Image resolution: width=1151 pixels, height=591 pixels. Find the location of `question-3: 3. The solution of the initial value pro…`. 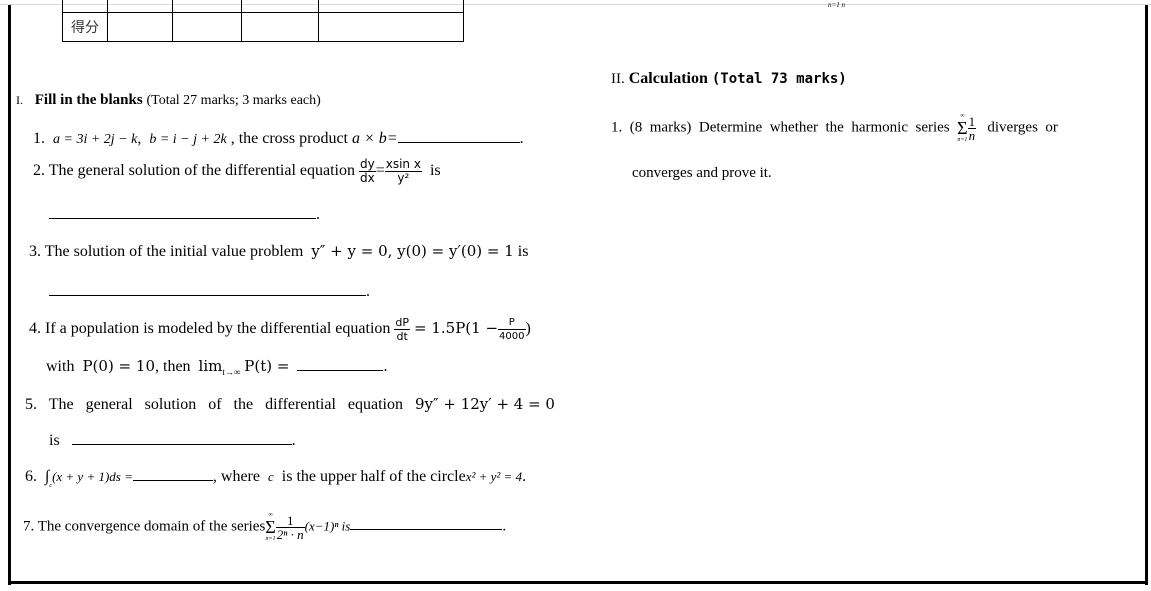

question-3: 3. The solution of the initial value pro… is located at coordinates (279, 251).